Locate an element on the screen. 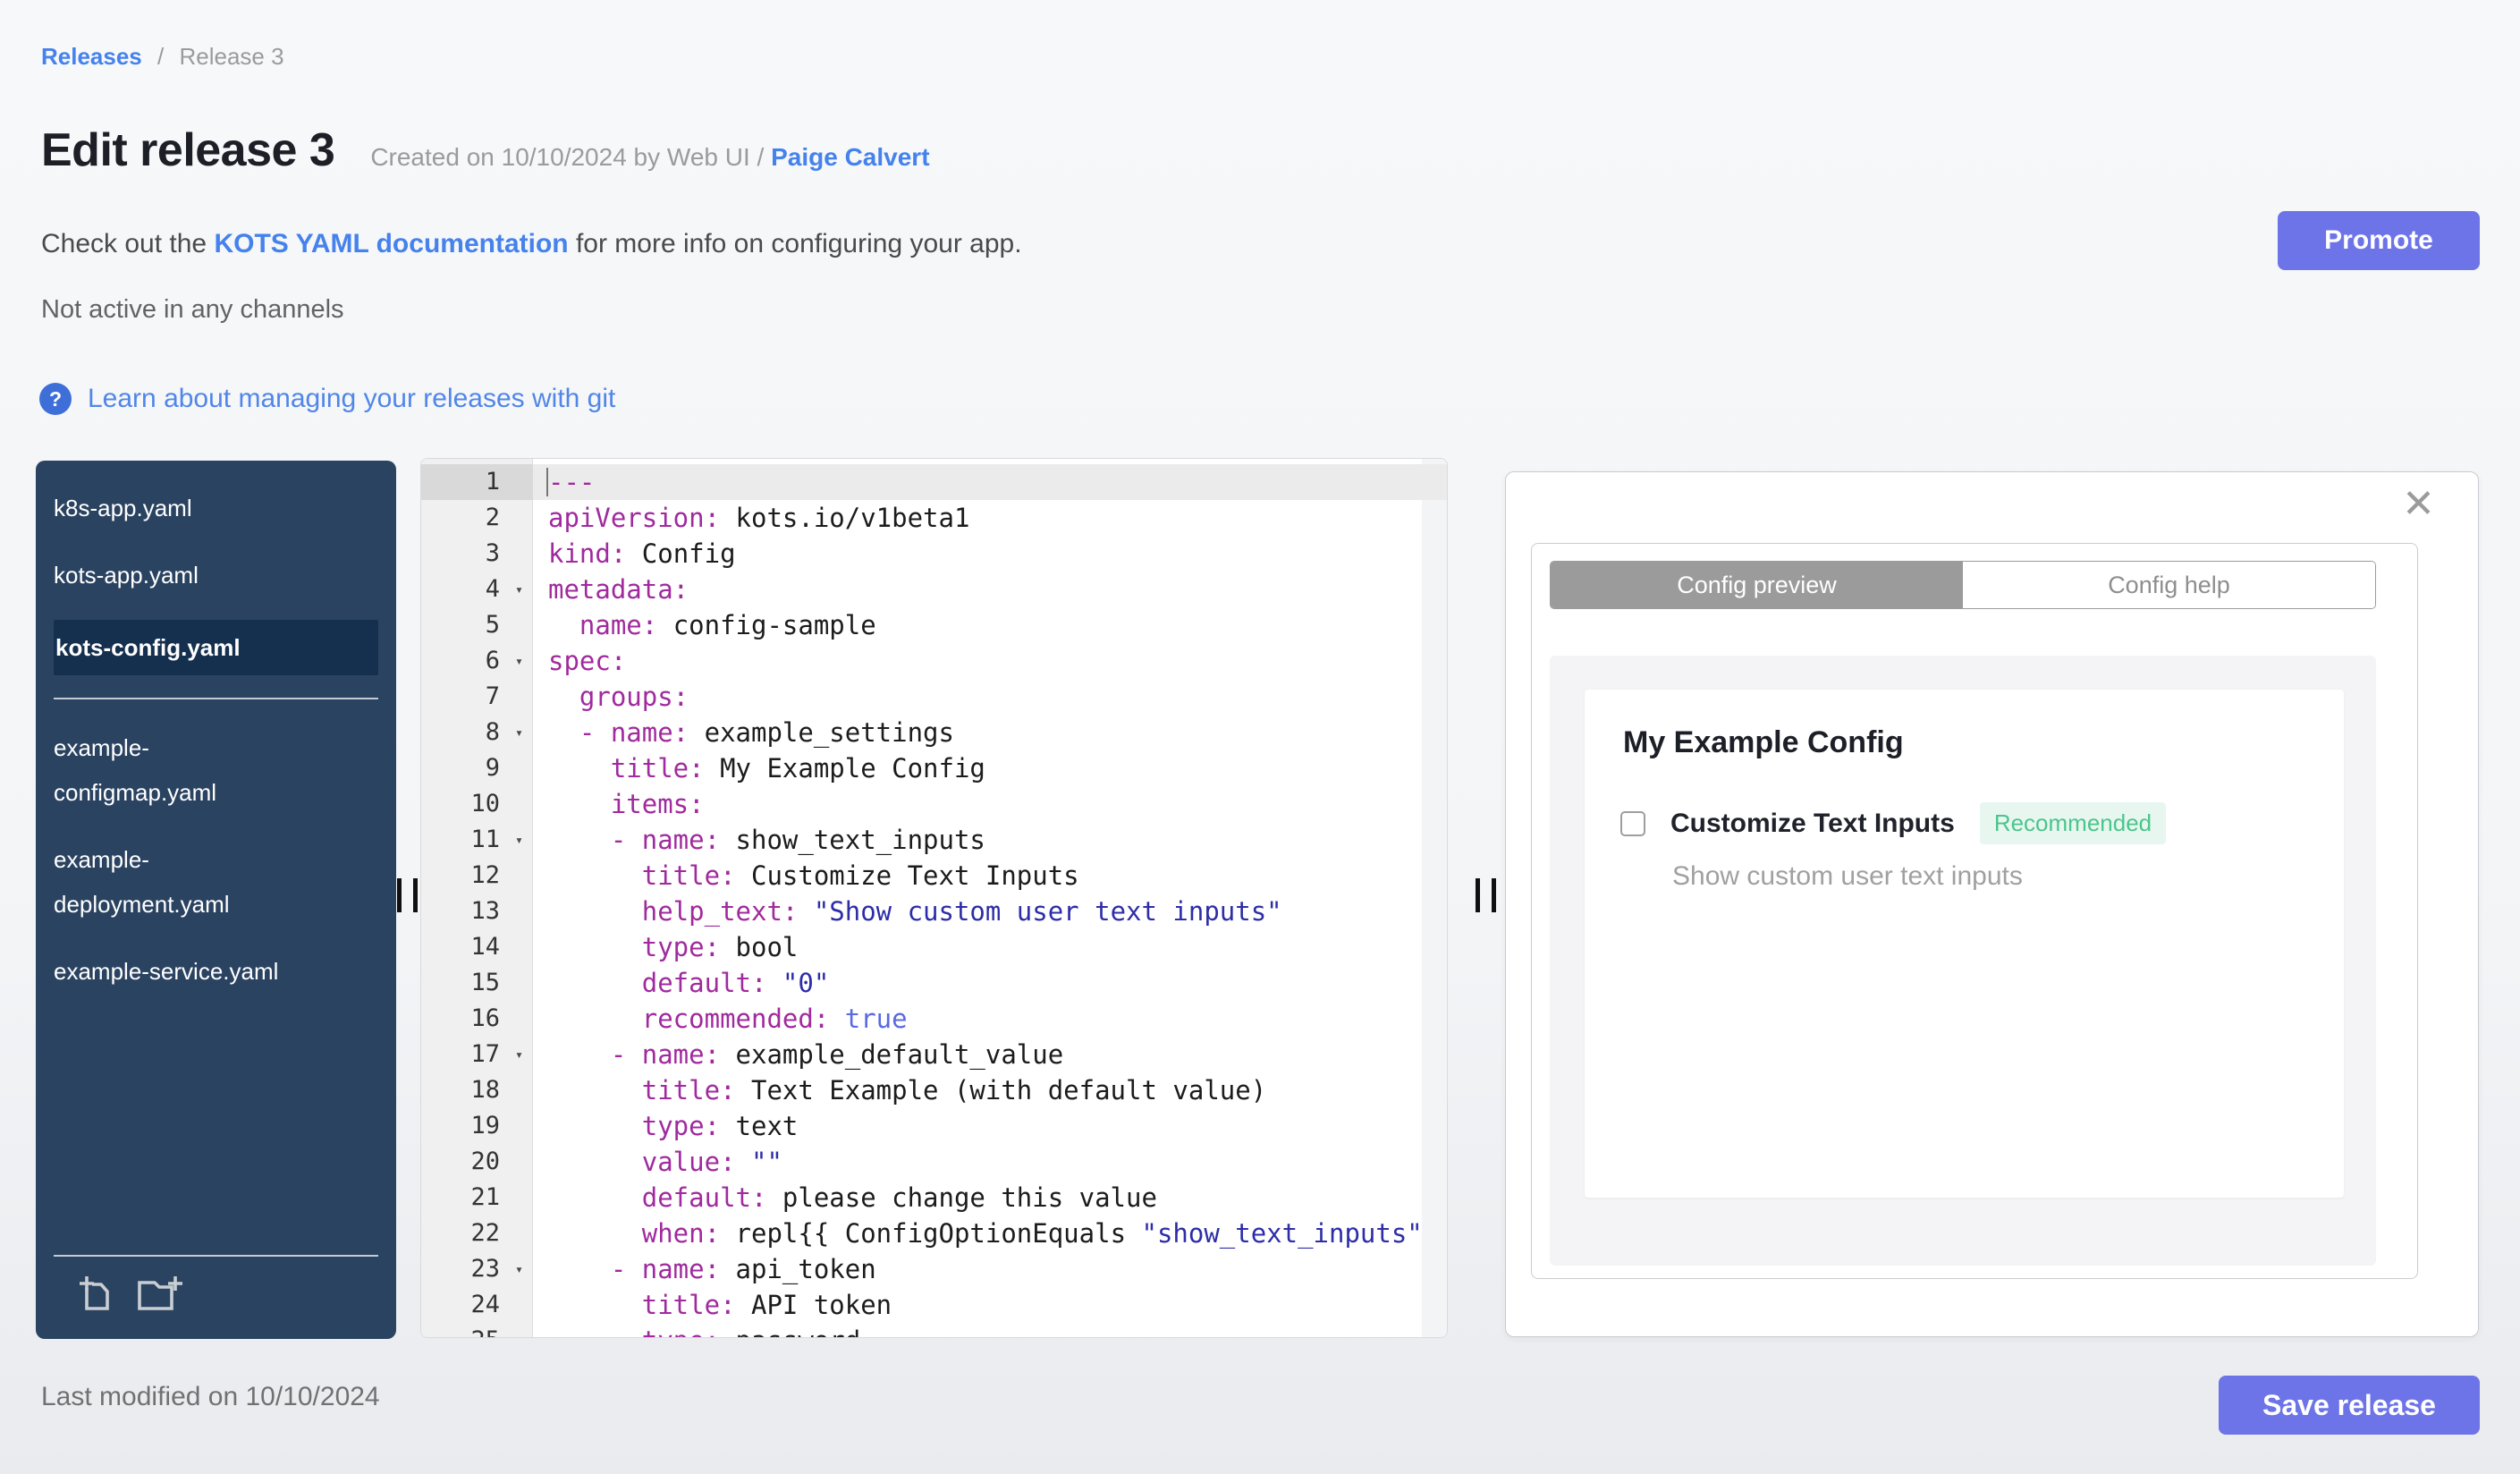 This screenshot has height=1474, width=2520. tab-config-help: Config help is located at coordinates (2169, 585).